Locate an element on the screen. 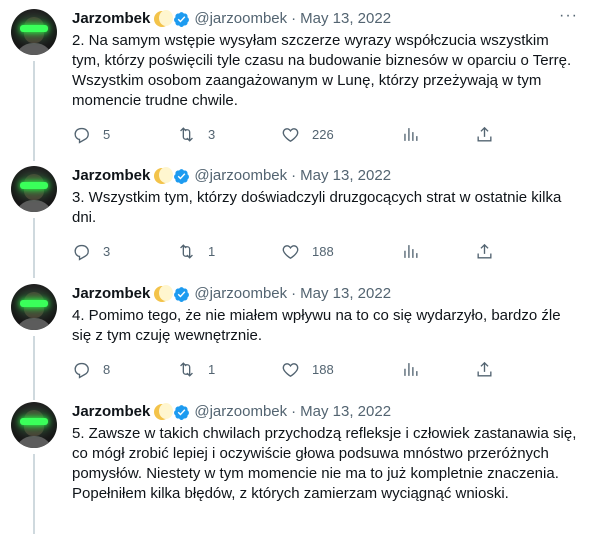  like-button: 226 is located at coordinates (307, 134).